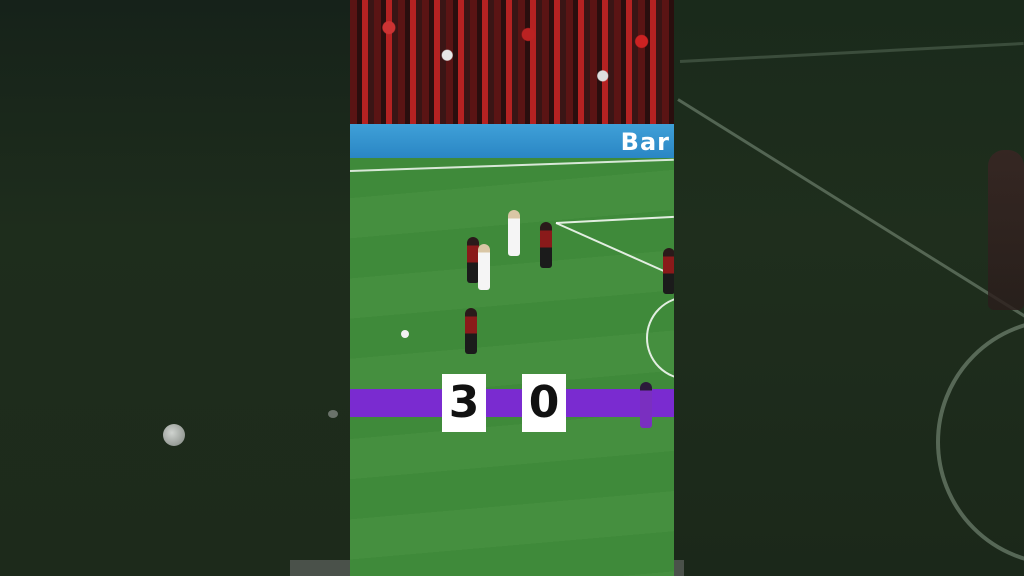 The height and width of the screenshot is (576, 1024). I want to click on stadium-crowd, so click(512, 69).